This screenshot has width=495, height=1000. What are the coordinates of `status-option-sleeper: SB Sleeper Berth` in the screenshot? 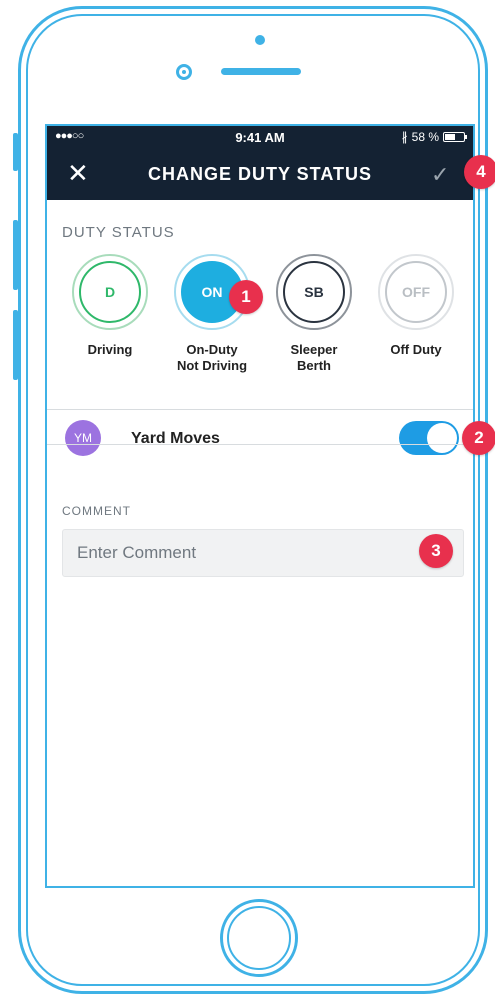 It's located at (314, 314).